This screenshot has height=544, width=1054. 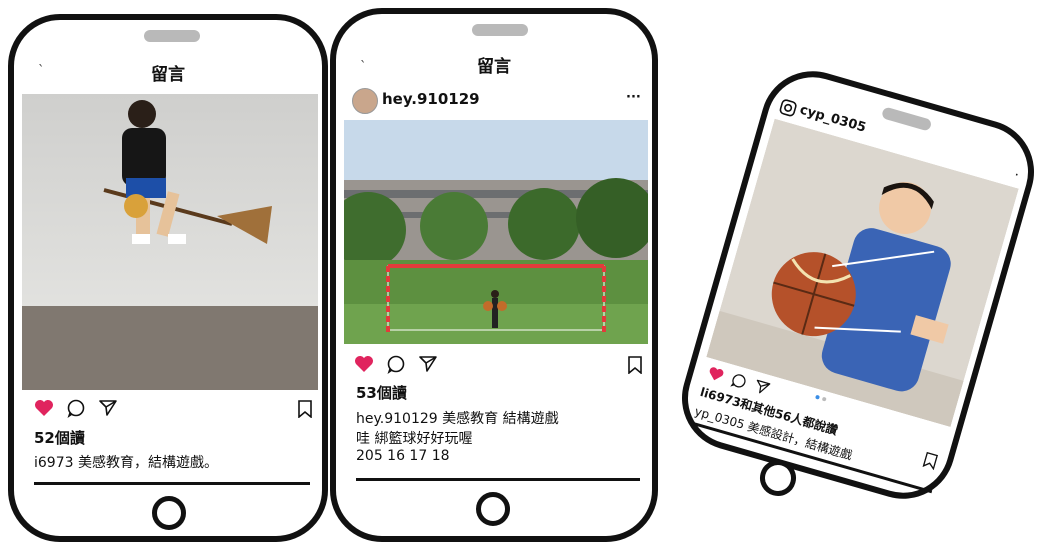 I want to click on caption-line-1: hey.910129 美感教育 結構遊戲, so click(x=457, y=419).